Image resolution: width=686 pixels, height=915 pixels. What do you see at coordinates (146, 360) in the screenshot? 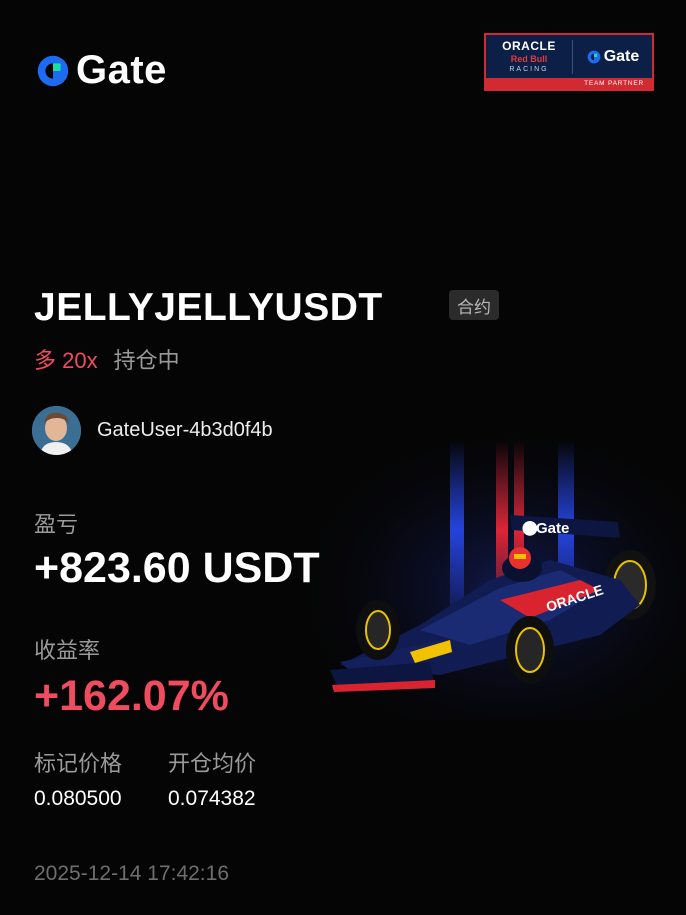
I see `position-status: 持仓中` at bounding box center [146, 360].